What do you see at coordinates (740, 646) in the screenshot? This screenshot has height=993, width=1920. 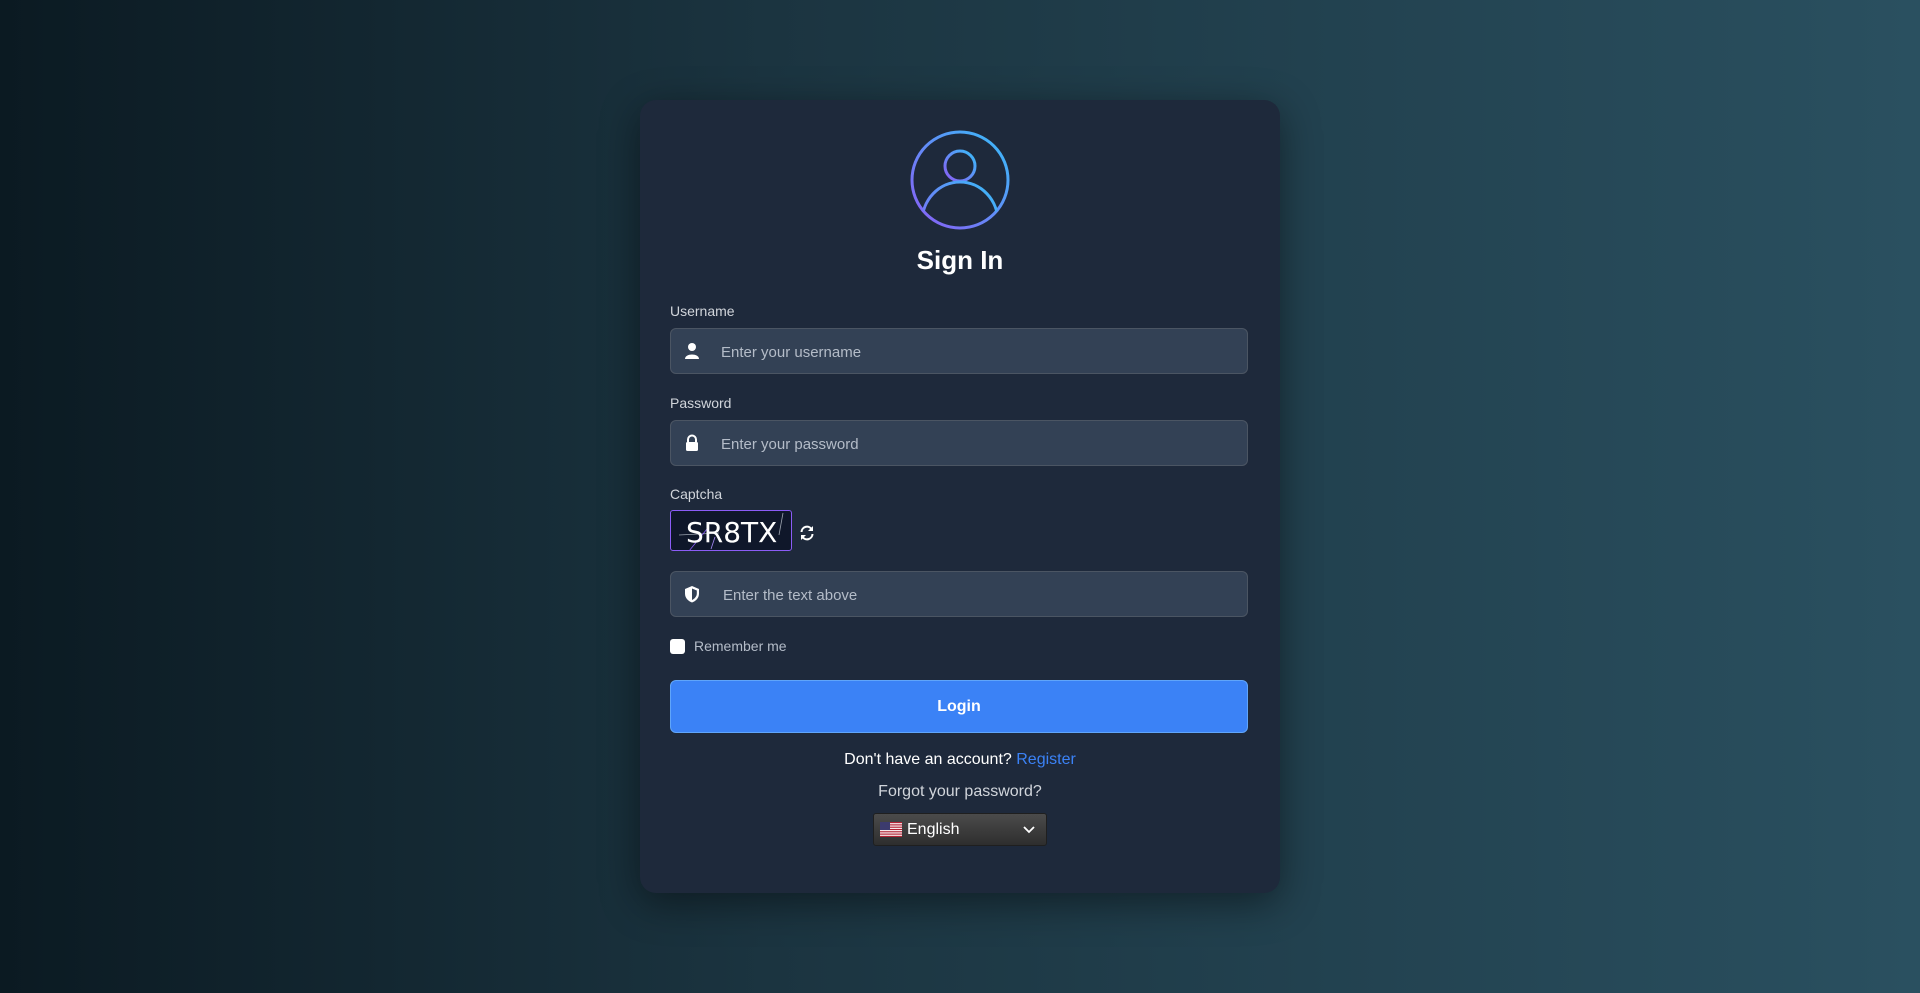 I see `remember-label: Remember me` at bounding box center [740, 646].